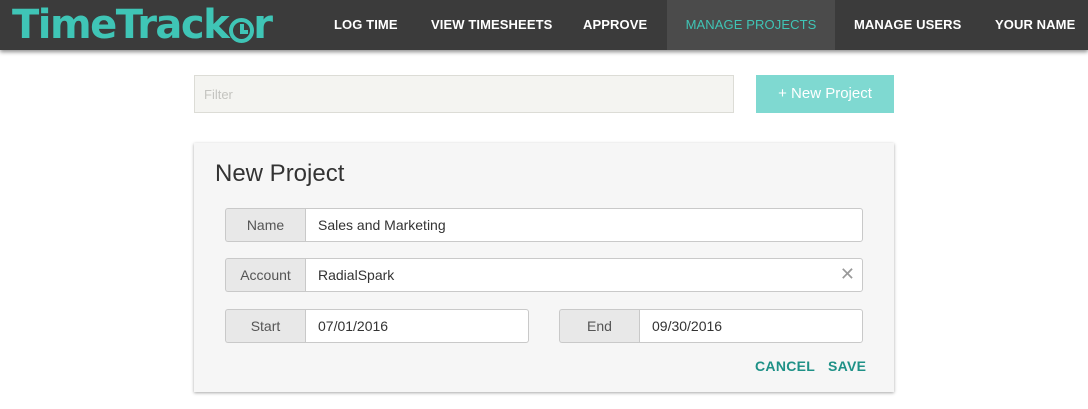 The height and width of the screenshot is (409, 1088). I want to click on end-label: End, so click(599, 326).